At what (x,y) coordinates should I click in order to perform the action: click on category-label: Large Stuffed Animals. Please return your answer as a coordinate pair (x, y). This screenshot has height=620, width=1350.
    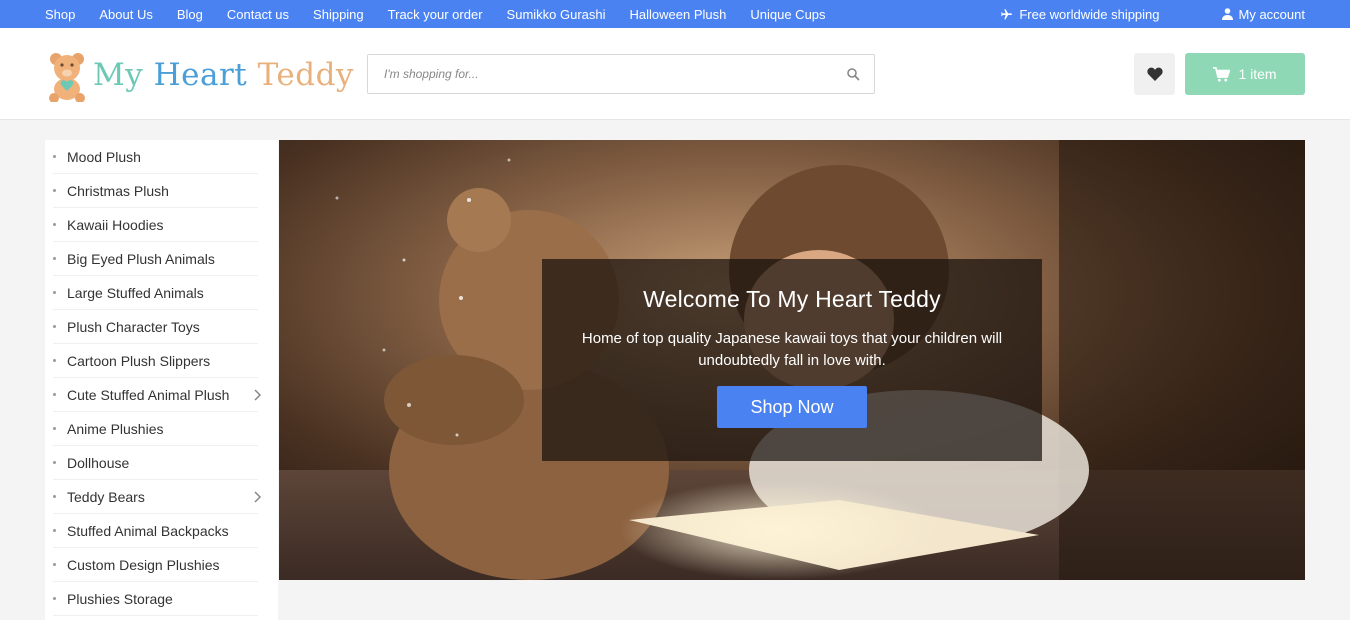
    Looking at the image, I should click on (135, 292).